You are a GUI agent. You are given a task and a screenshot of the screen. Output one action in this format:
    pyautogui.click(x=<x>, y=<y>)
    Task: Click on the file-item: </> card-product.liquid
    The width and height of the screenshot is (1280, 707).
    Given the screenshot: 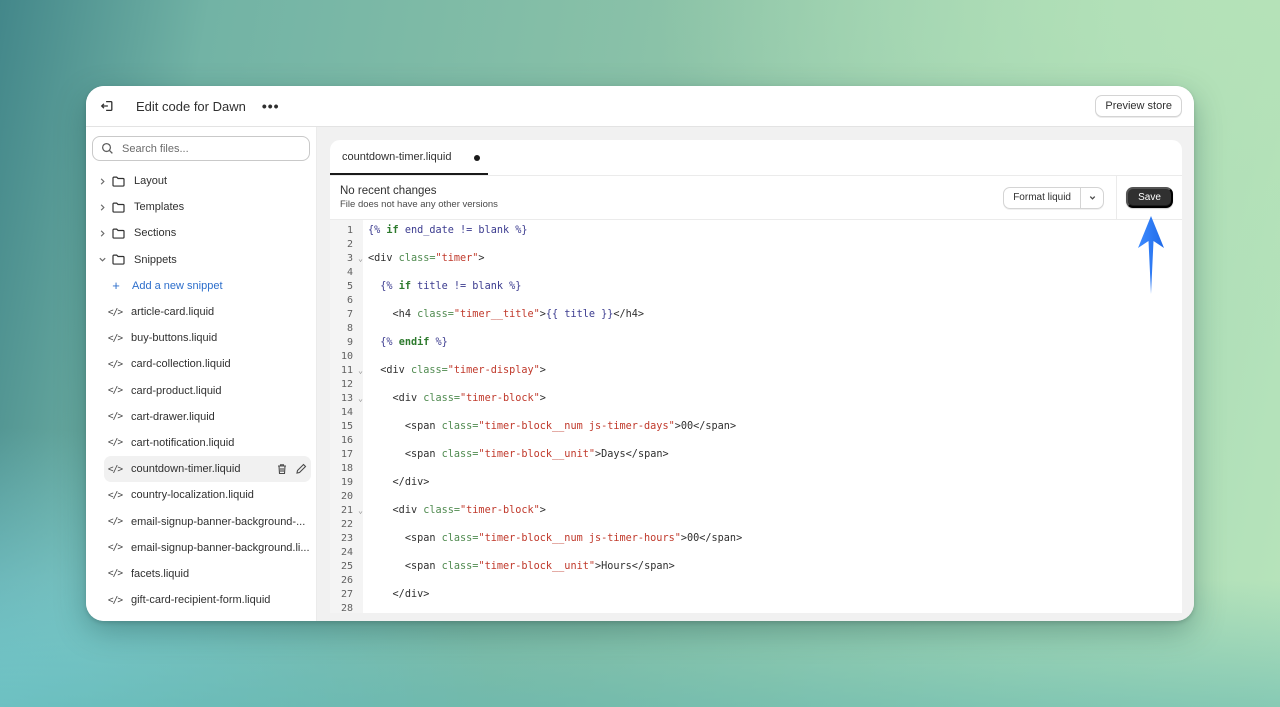 What is the action you would take?
    pyautogui.click(x=201, y=391)
    